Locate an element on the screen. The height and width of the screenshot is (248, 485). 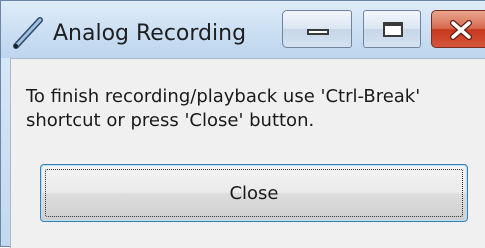
window-close-button is located at coordinates (458, 29).